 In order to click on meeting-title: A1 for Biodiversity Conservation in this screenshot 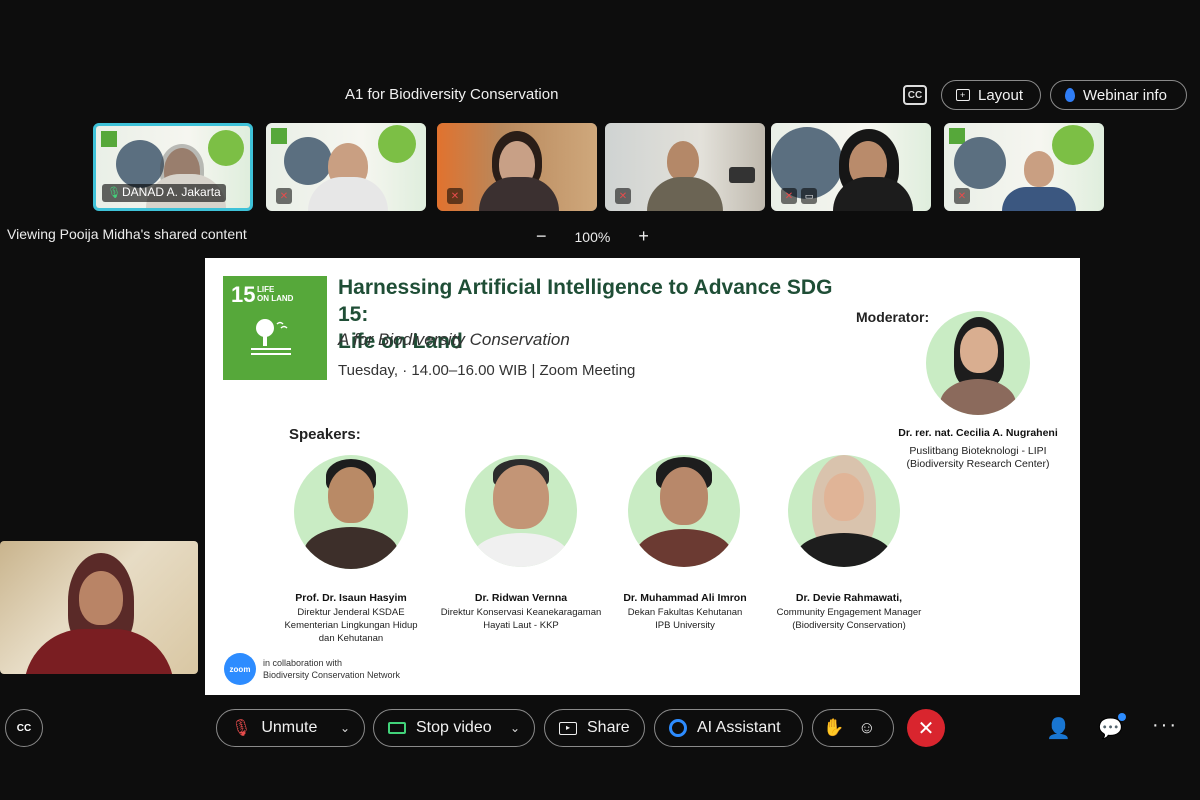, I will do `click(452, 94)`.